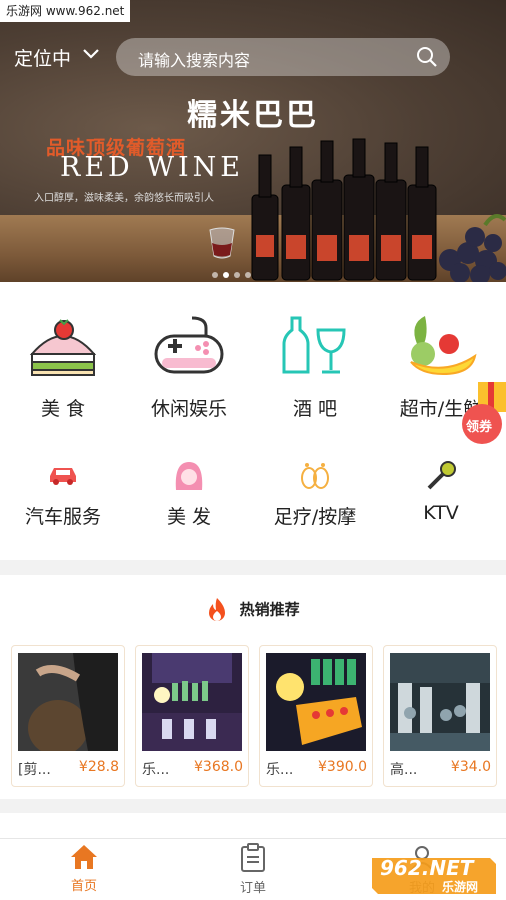 This screenshot has width=506, height=900. What do you see at coordinates (218, 767) in the screenshot?
I see `product-price: ¥368.0` at bounding box center [218, 767].